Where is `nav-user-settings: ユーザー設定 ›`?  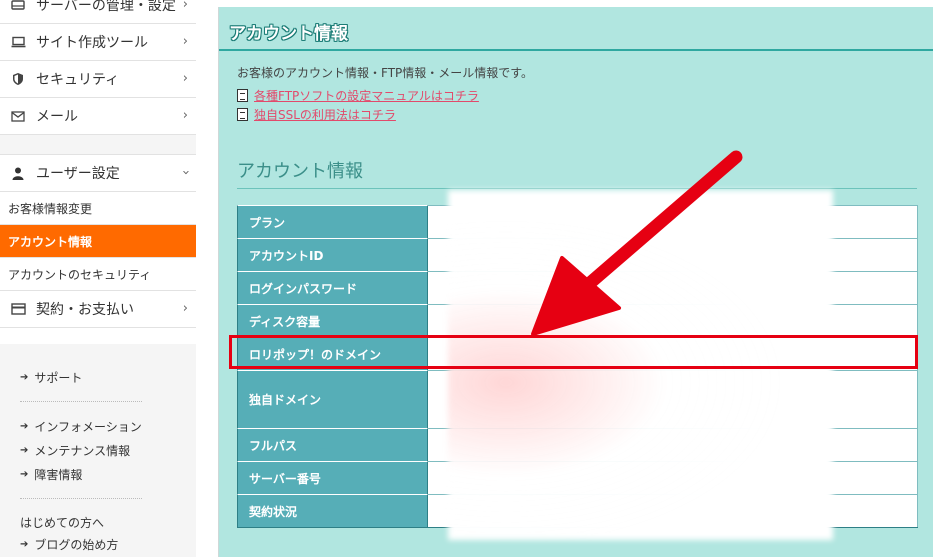 nav-user-settings: ユーザー設定 › is located at coordinates (98, 173).